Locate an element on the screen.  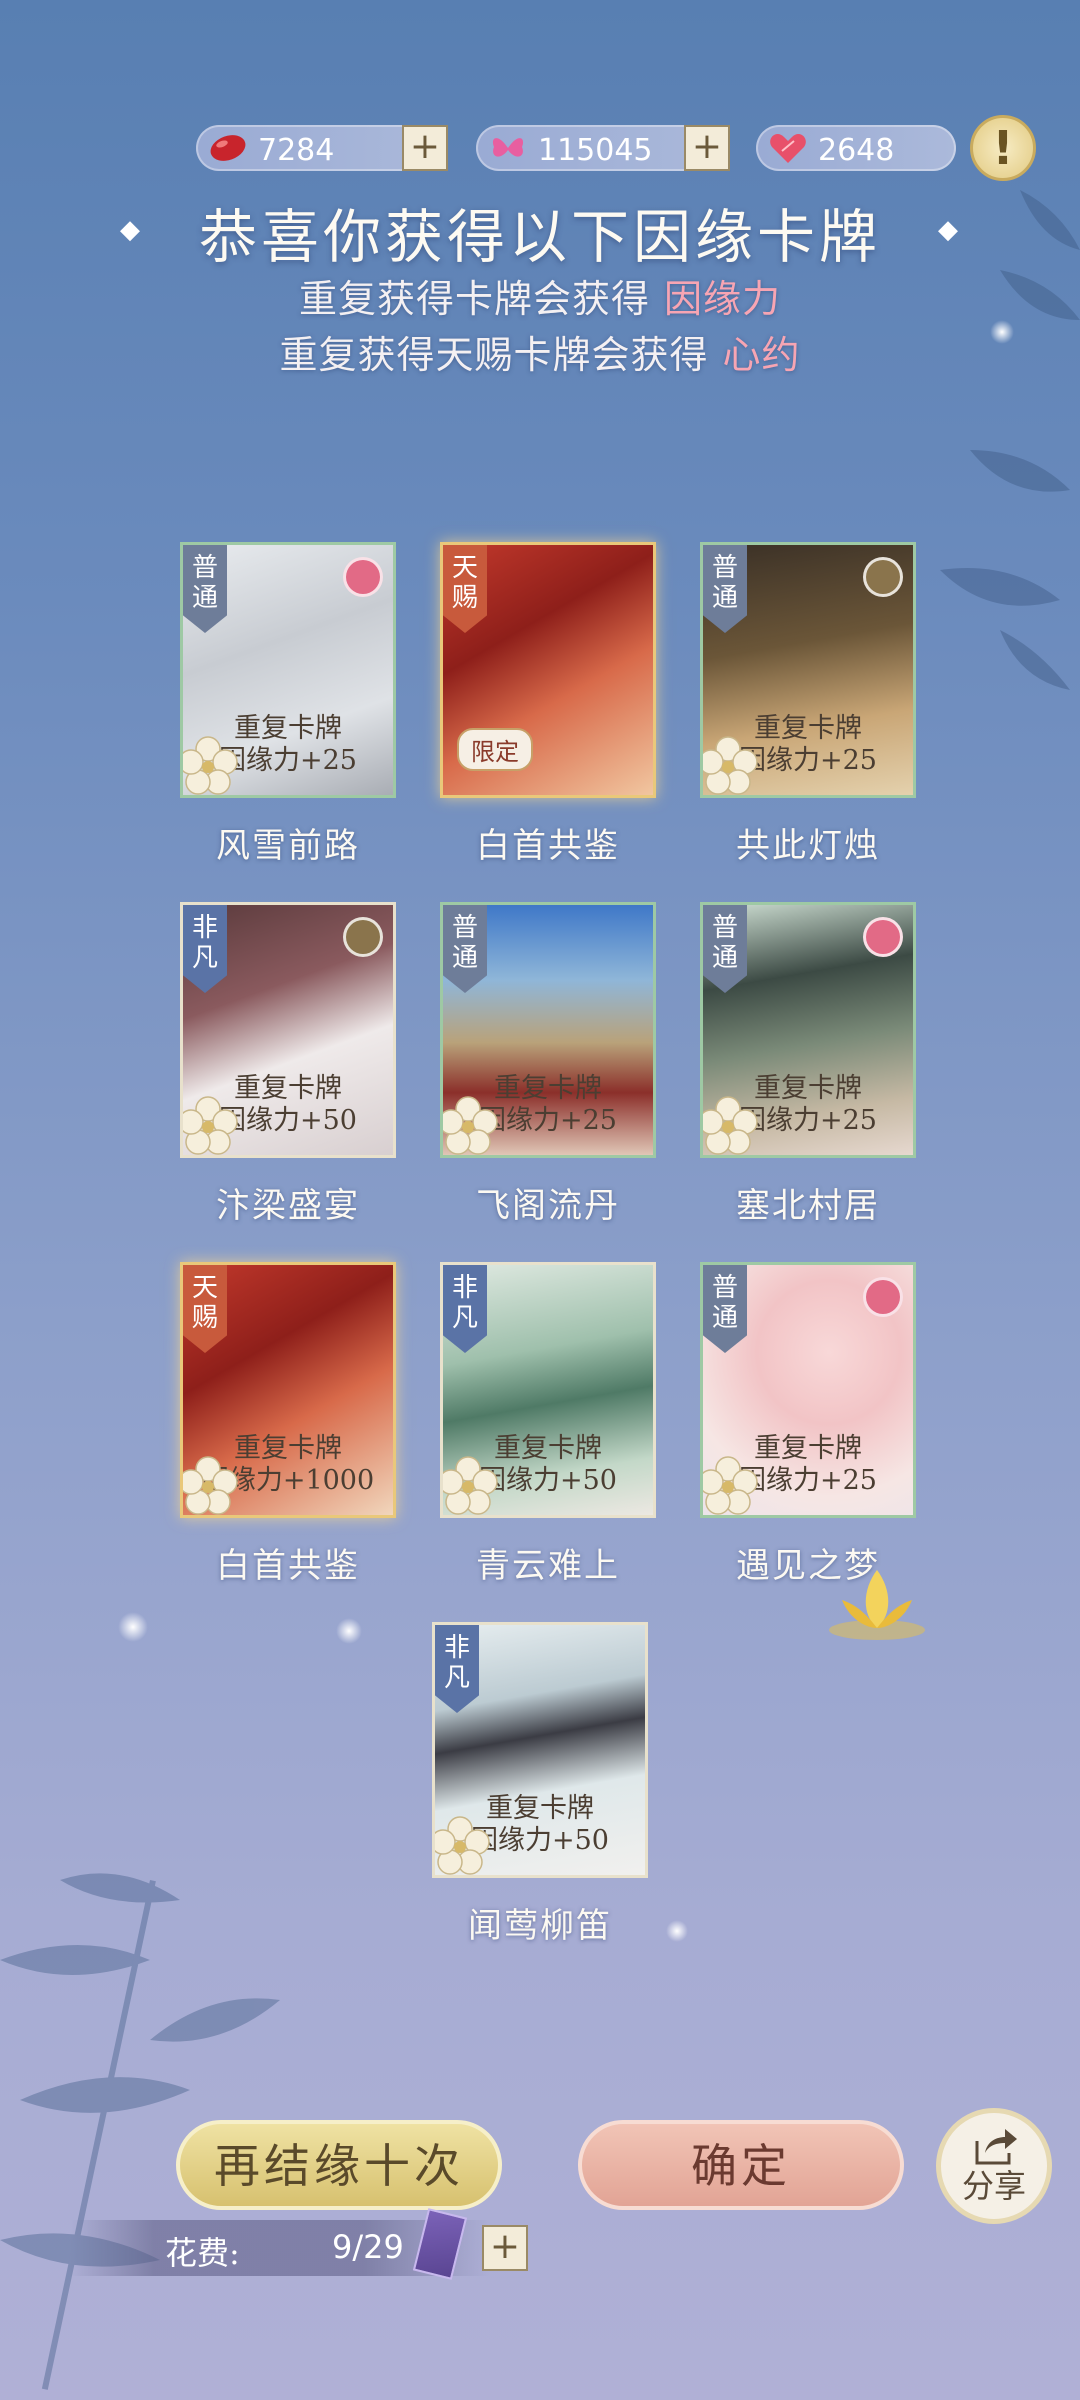
red-bean-icon is located at coordinates (228, 148).